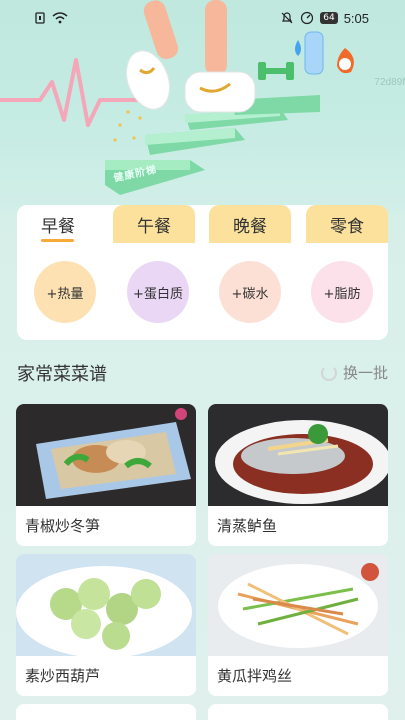 Image resolution: width=405 pixels, height=720 pixels. I want to click on nutrient-buttons: +热量 +蛋白质 +碳水 +脂肪, so click(202, 292).